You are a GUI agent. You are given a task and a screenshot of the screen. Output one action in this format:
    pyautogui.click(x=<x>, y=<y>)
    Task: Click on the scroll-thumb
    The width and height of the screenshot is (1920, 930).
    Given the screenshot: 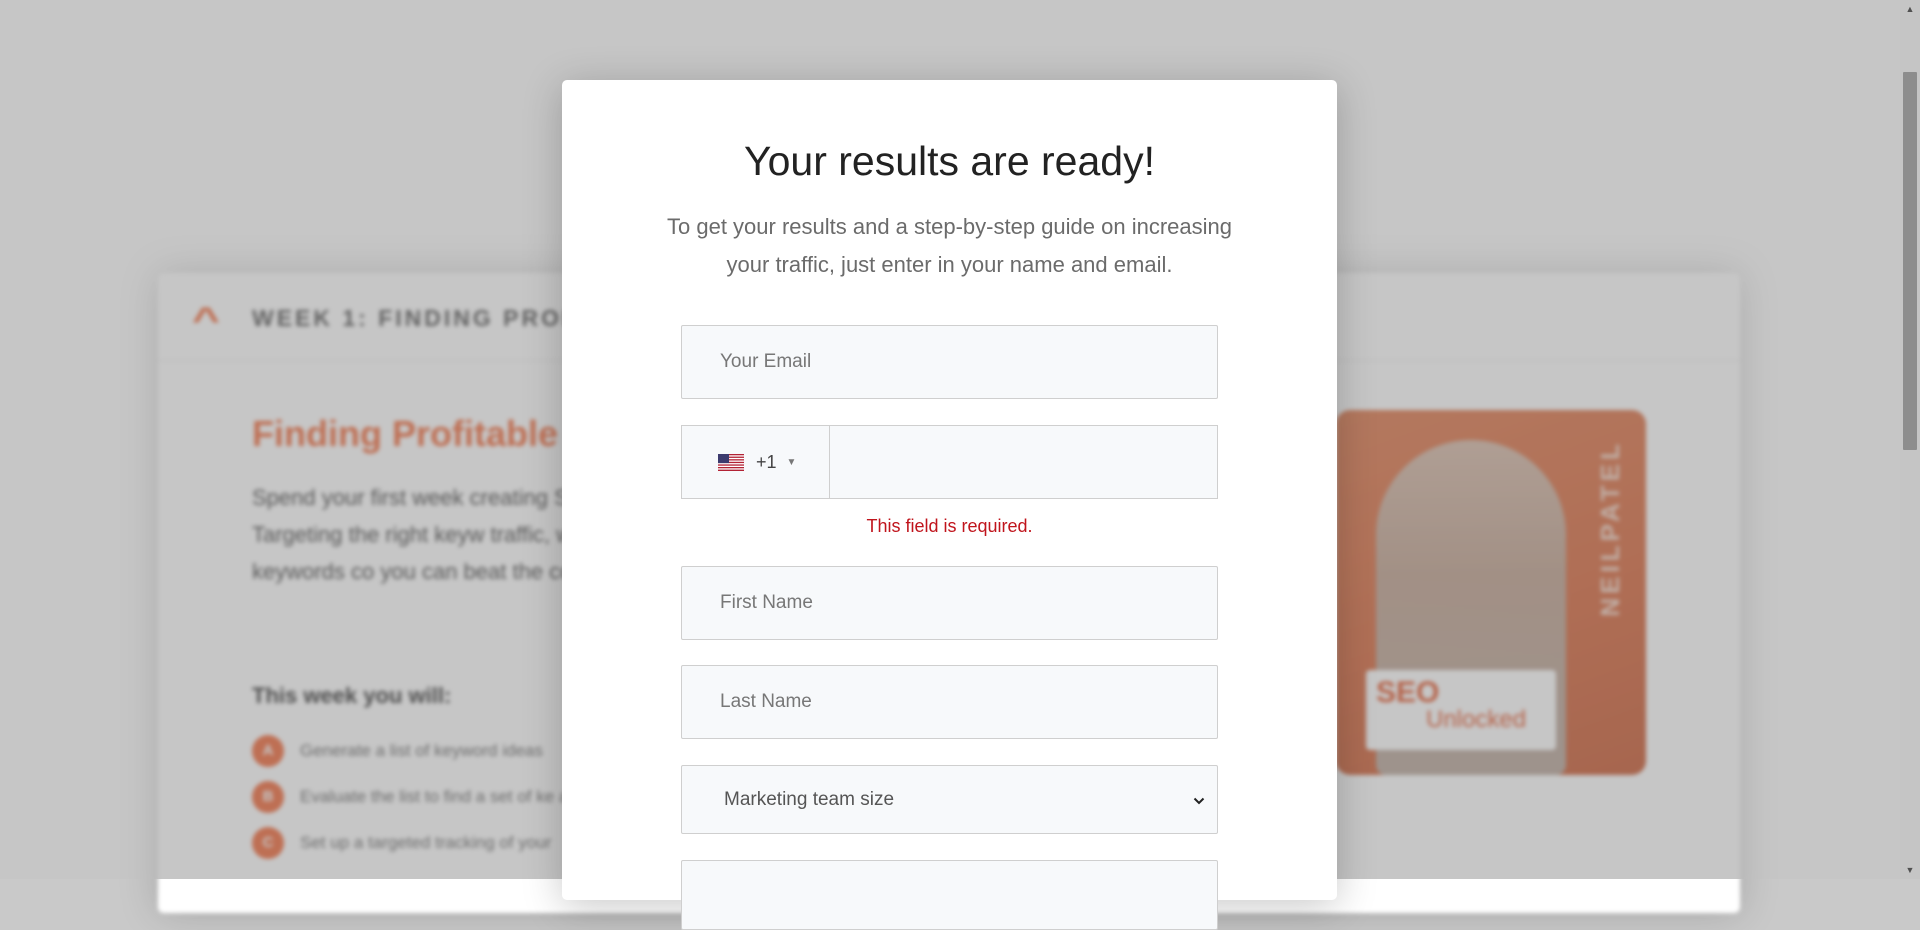 What is the action you would take?
    pyautogui.click(x=1910, y=261)
    